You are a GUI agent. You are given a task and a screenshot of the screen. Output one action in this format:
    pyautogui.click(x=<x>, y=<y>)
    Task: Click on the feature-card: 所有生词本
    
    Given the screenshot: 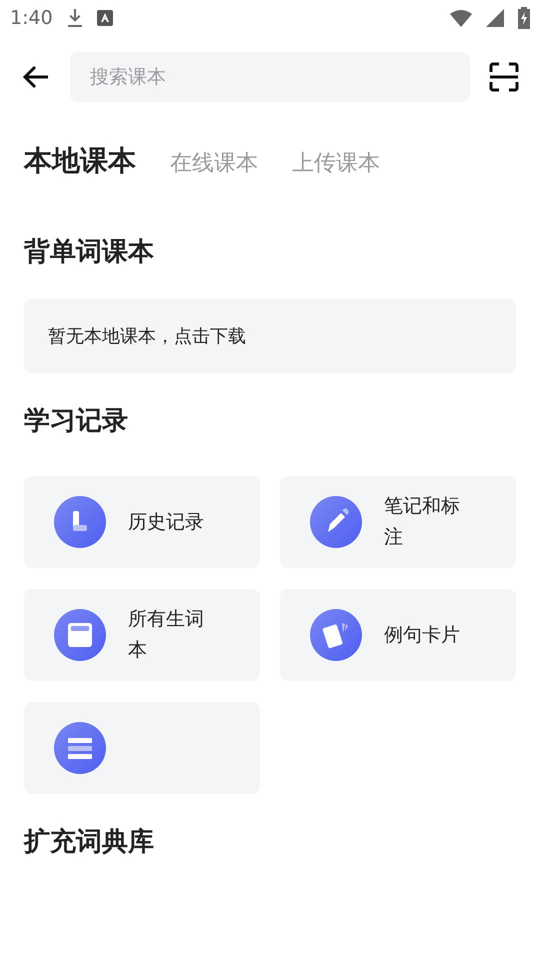 What is the action you would take?
    pyautogui.click(x=142, y=635)
    